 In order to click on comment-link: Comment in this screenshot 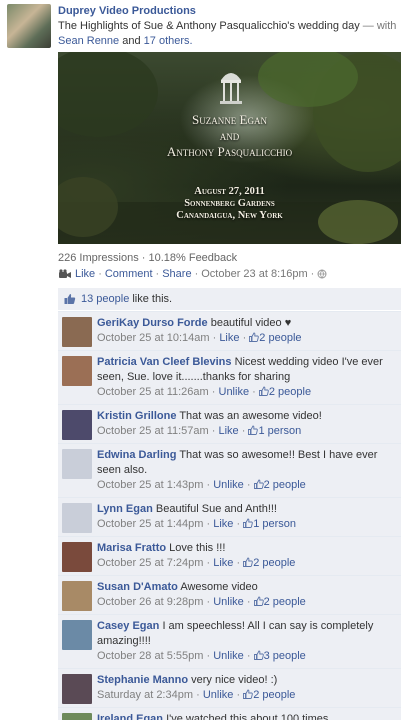, I will do `click(129, 274)`.